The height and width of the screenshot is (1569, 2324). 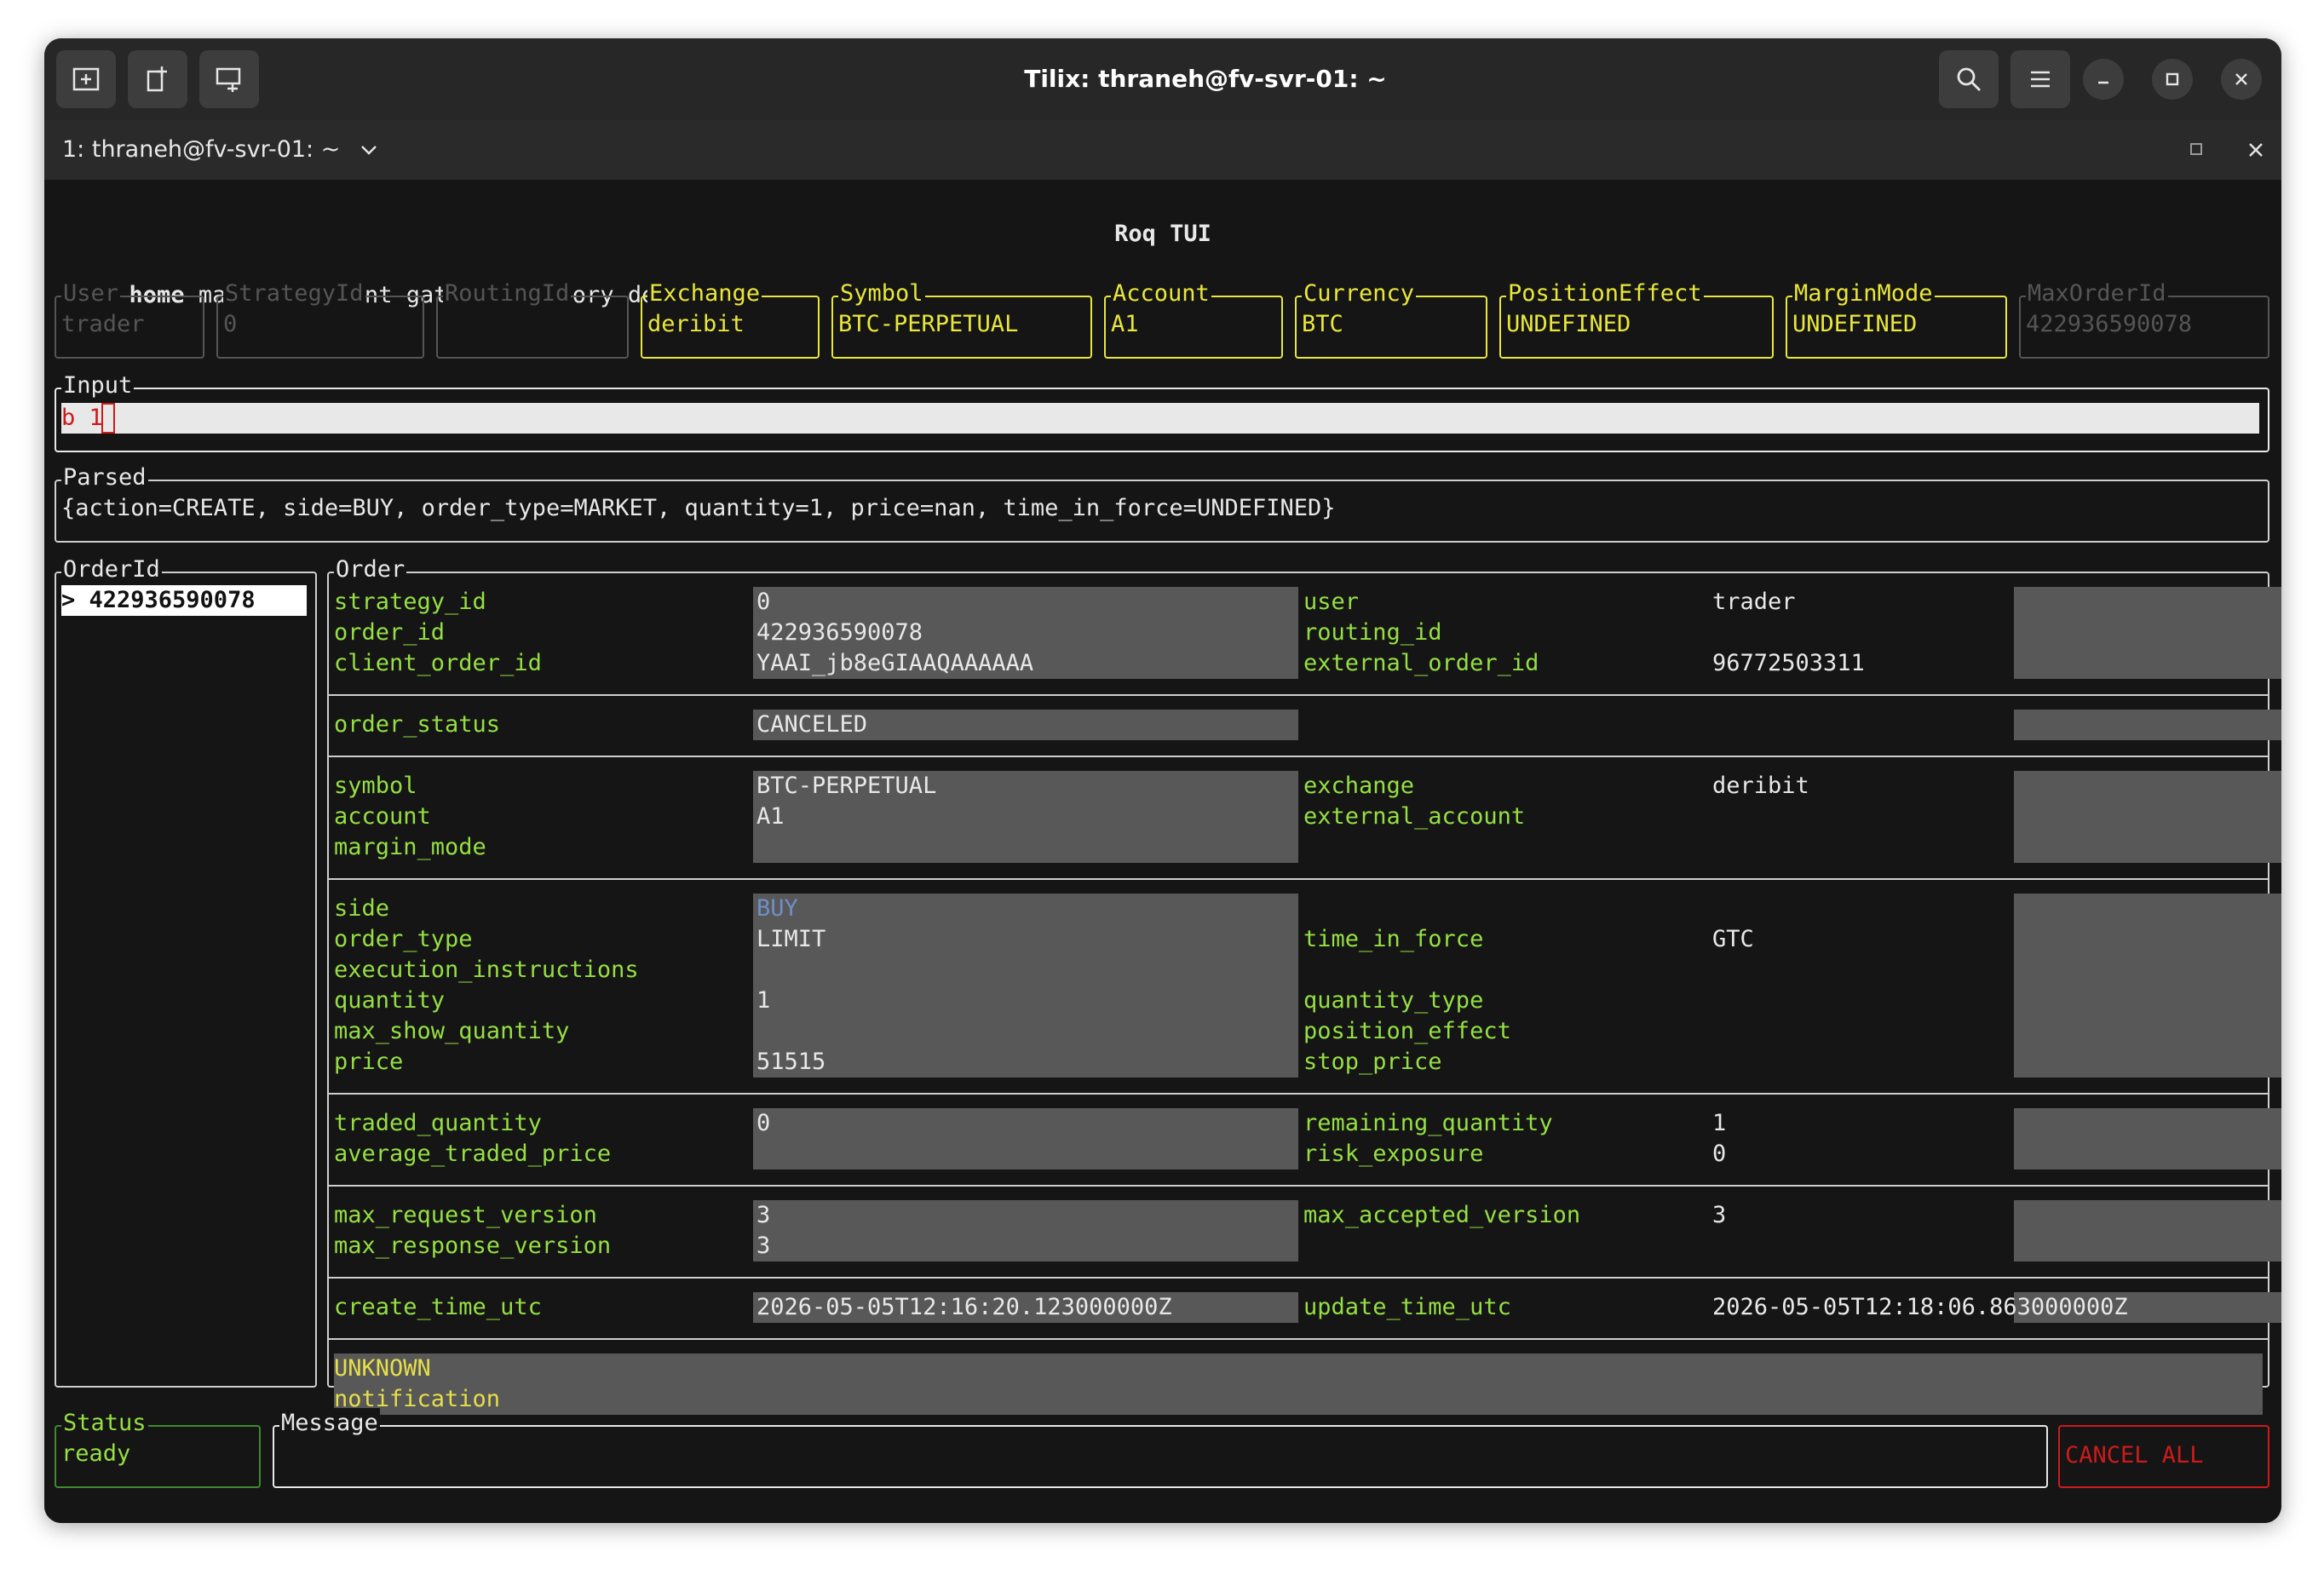 What do you see at coordinates (2040, 79) in the screenshot?
I see `menu-button` at bounding box center [2040, 79].